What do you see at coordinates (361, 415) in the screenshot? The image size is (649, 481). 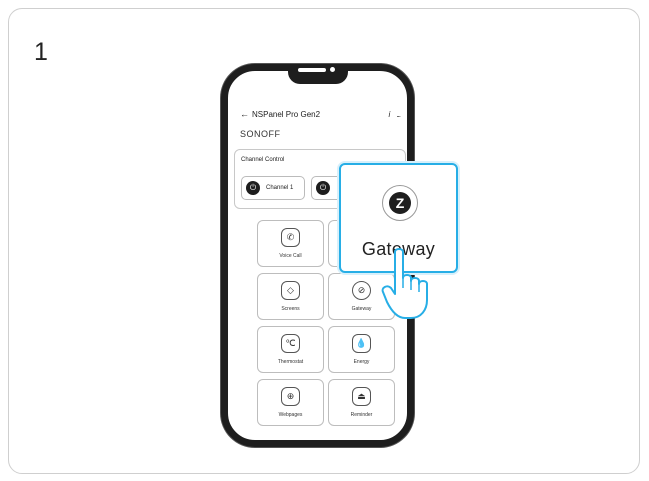 I see `tile-label: Reminder` at bounding box center [361, 415].